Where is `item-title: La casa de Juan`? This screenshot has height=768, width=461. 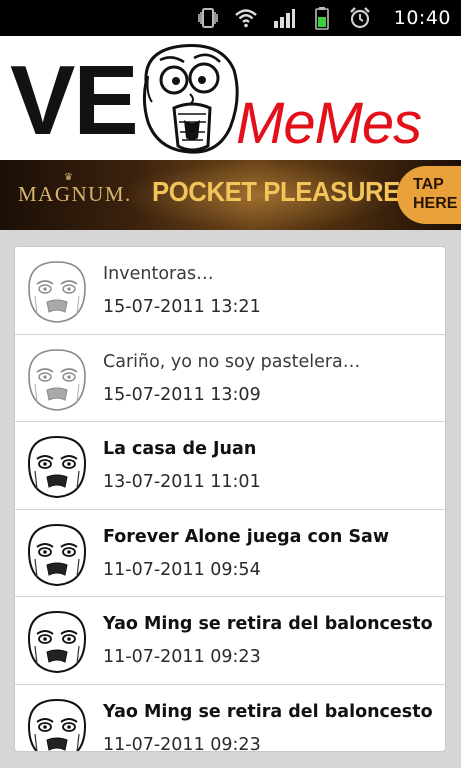
item-title: La casa de Juan is located at coordinates (180, 449).